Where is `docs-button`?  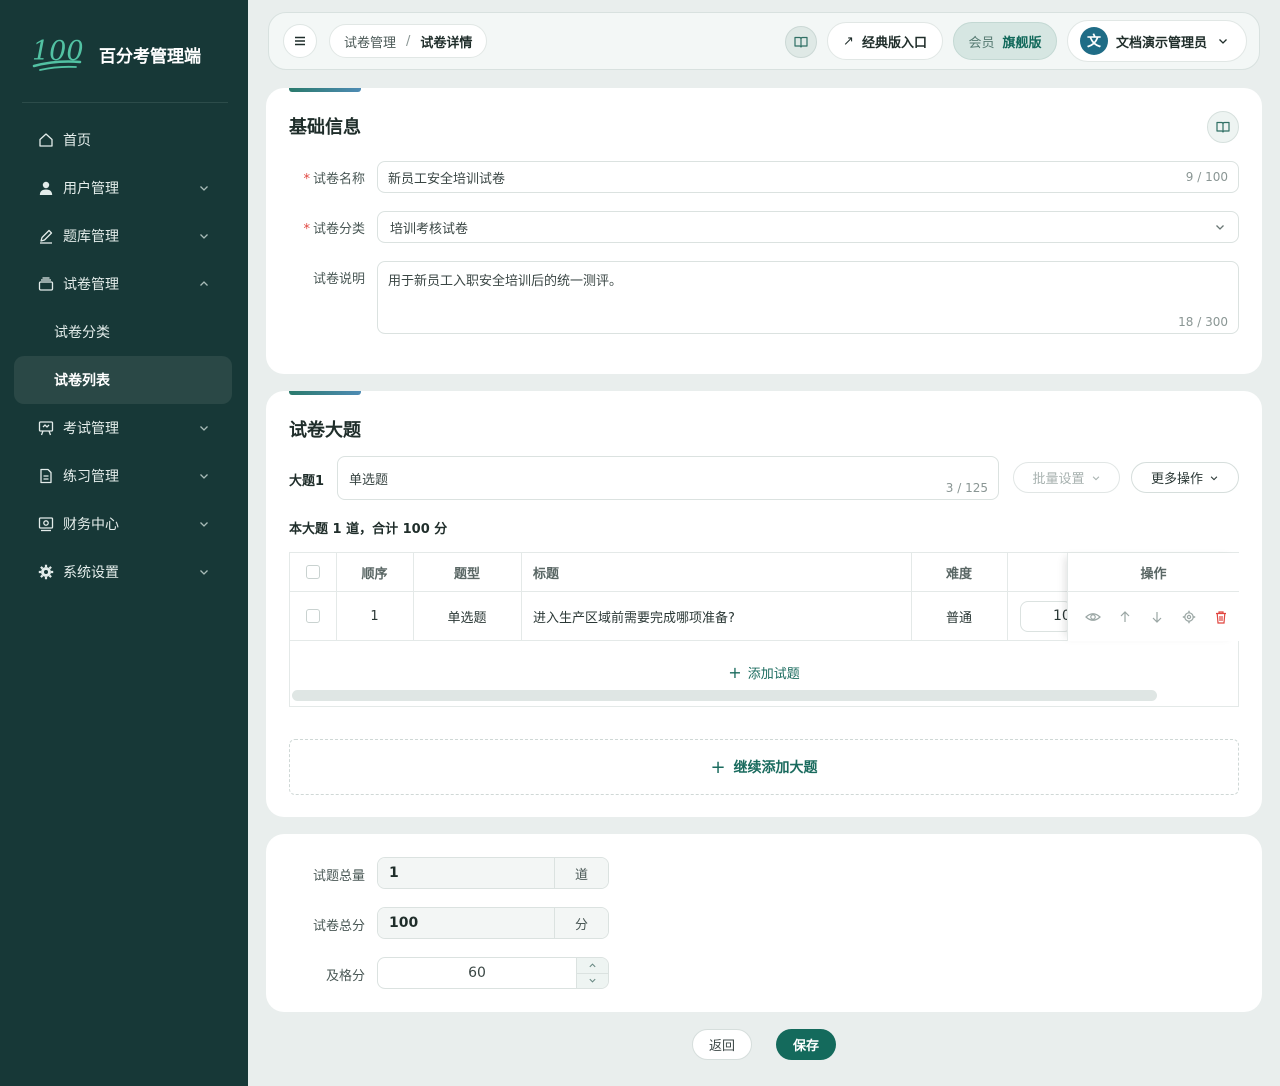
docs-button is located at coordinates (801, 42).